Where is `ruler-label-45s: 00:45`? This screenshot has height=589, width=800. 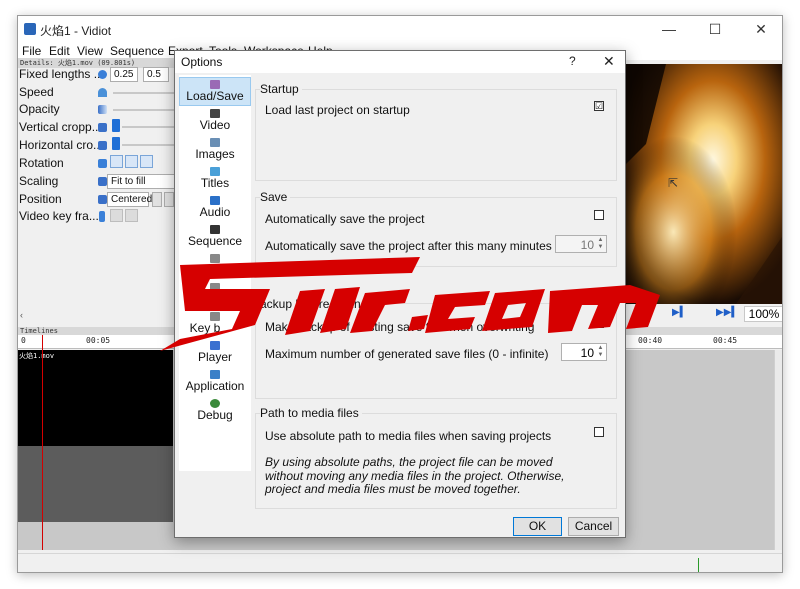
ruler-label-45s: 00:45 is located at coordinates (725, 340).